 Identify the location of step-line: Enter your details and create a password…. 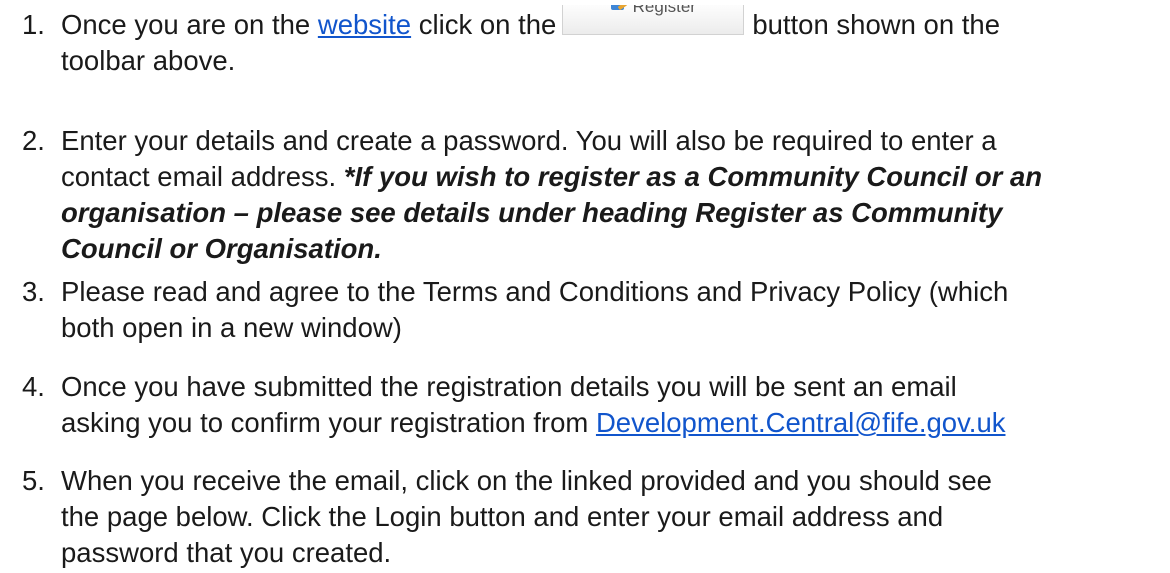
(529, 140).